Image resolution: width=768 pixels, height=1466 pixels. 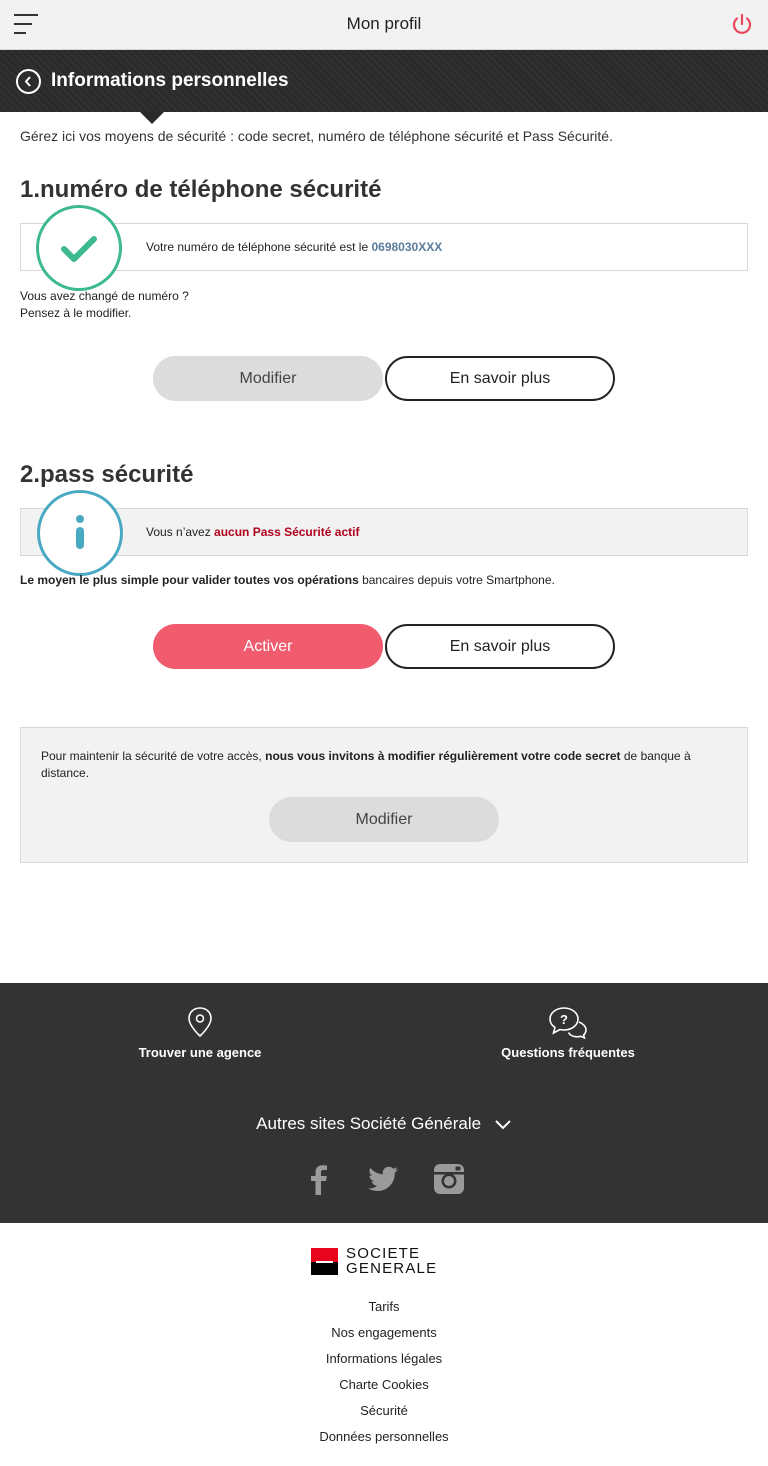 What do you see at coordinates (384, 1307) in the screenshot?
I see `tarifs-link: Tarifs` at bounding box center [384, 1307].